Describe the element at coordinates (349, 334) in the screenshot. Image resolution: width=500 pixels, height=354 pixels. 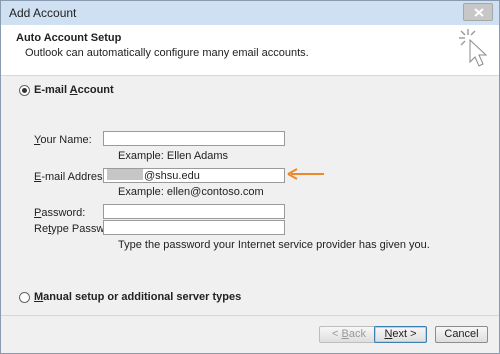
I see `back-button: < Back` at that location.